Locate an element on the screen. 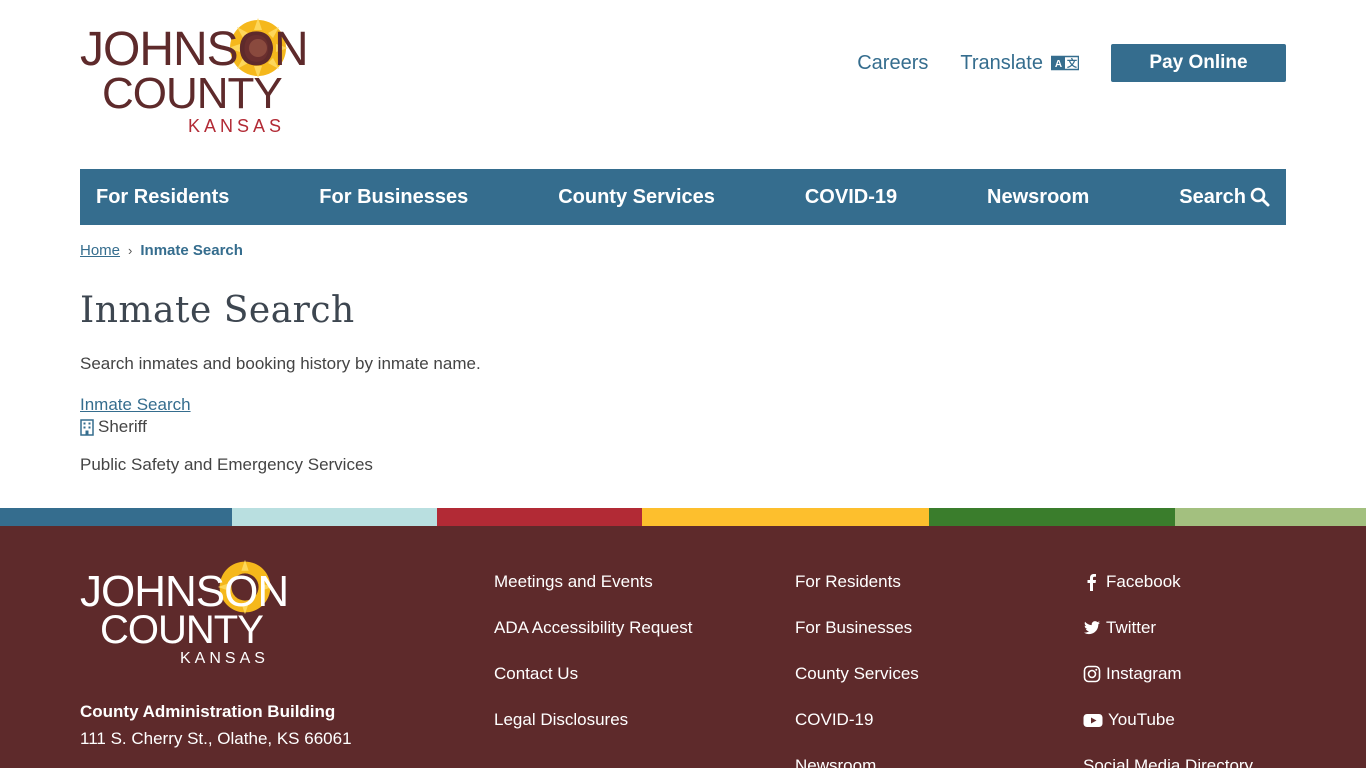 The image size is (1366, 768). category-text: Public Safety and Emergency Services is located at coordinates (226, 464).